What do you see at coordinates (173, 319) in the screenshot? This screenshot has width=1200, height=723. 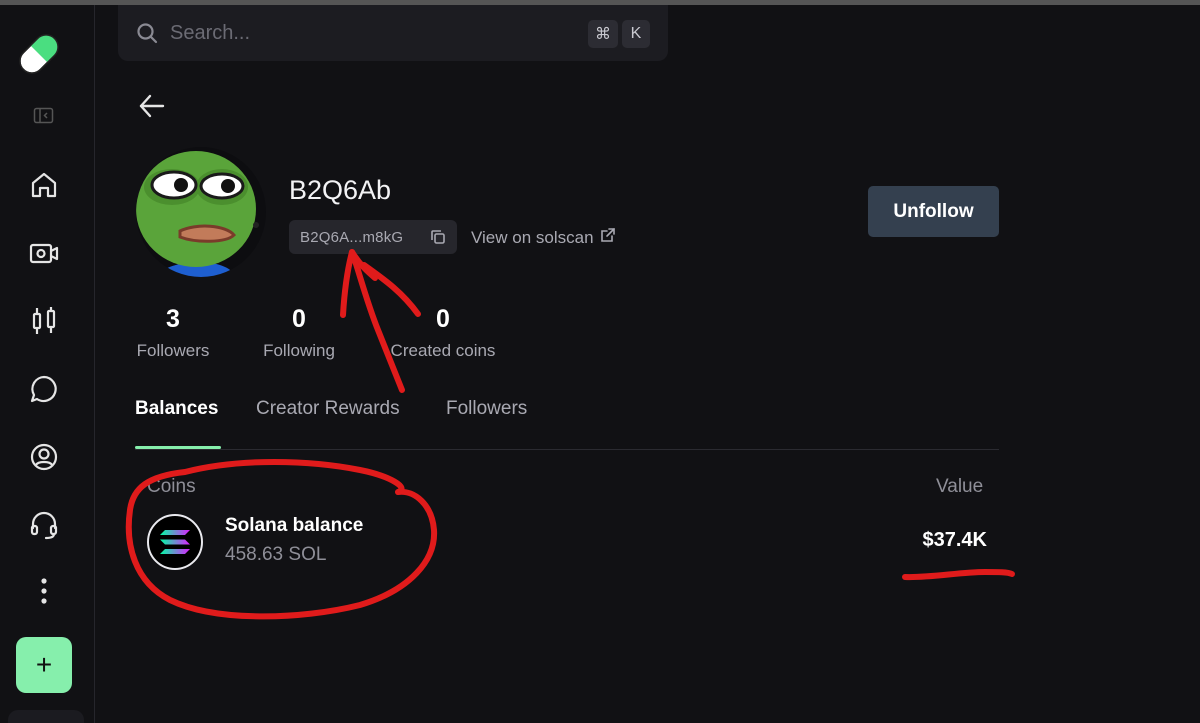 I see `followers-count: 3` at bounding box center [173, 319].